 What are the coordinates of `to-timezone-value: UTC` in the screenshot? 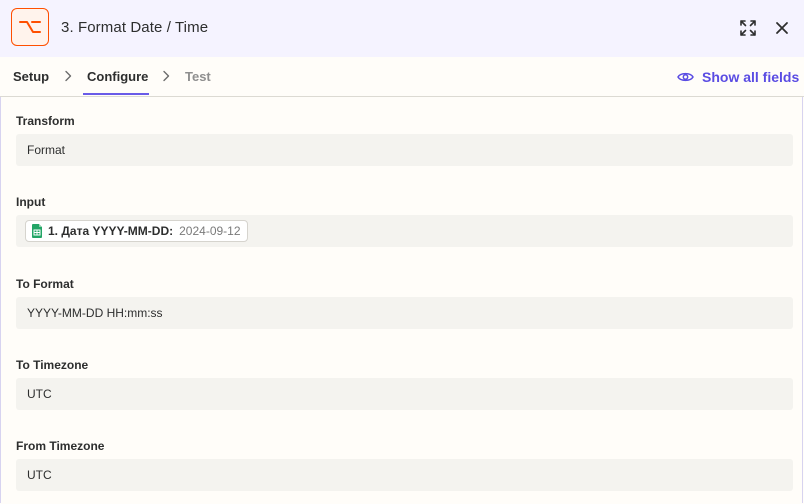 It's located at (39, 394).